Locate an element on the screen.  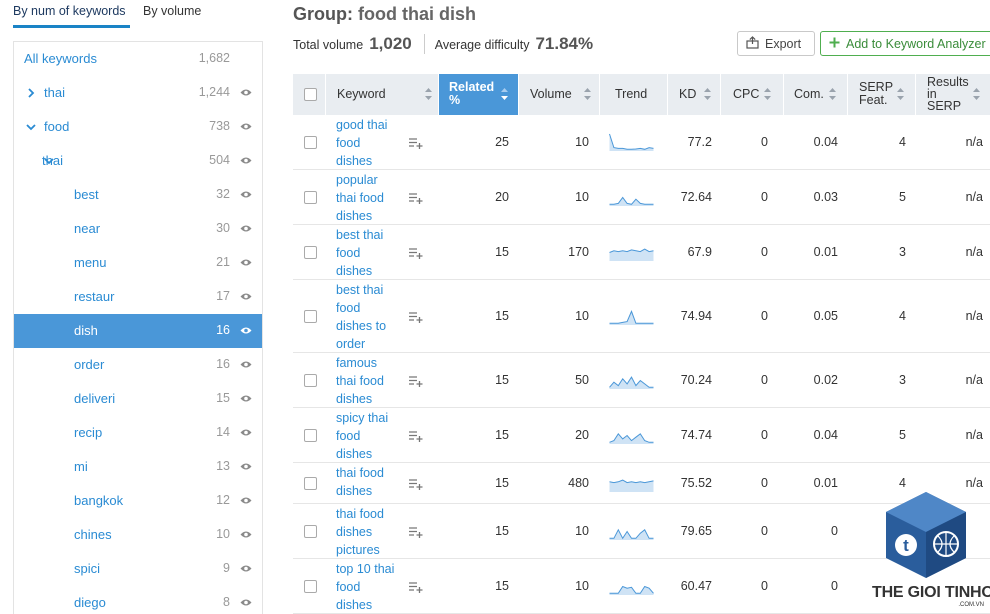
keyword-link: top 10 thai food dishes is located at coordinates (367, 587).